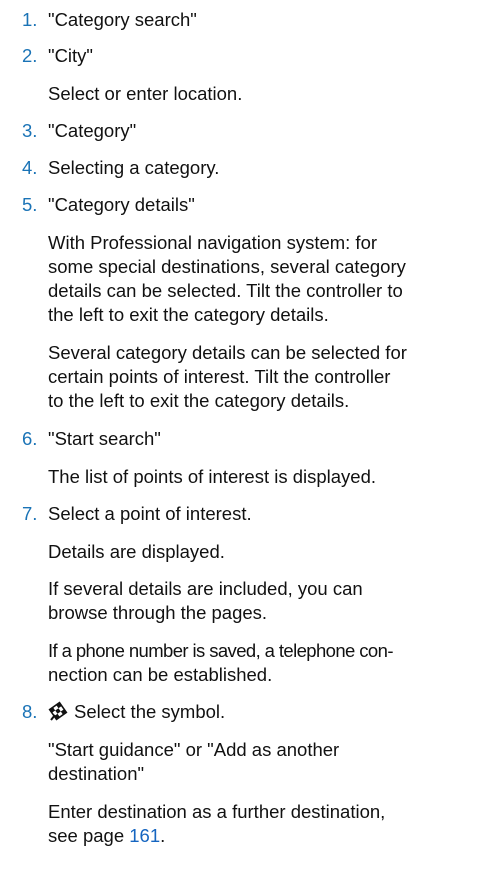  Describe the element at coordinates (30, 513) in the screenshot. I see `step-number-7: 7.` at that location.